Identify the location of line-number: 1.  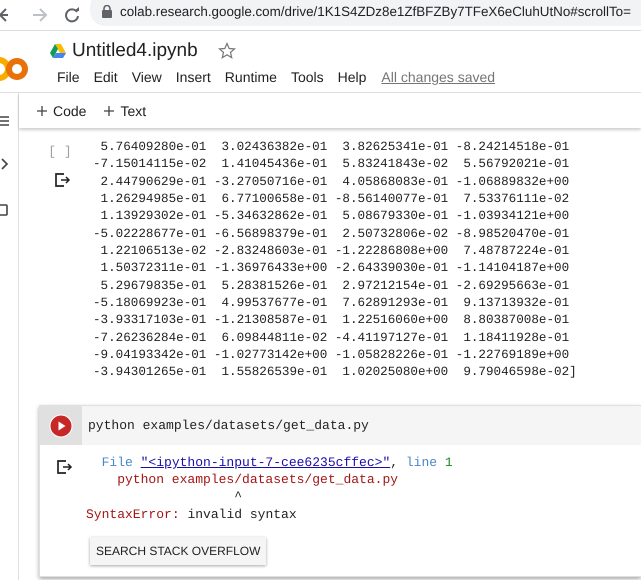
(448, 462).